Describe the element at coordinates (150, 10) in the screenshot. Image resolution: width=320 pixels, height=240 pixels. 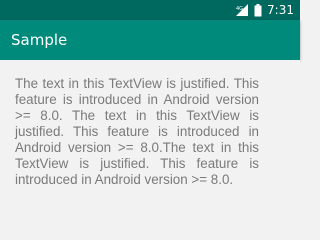
I see `status-bar: 4G 7:31` at that location.